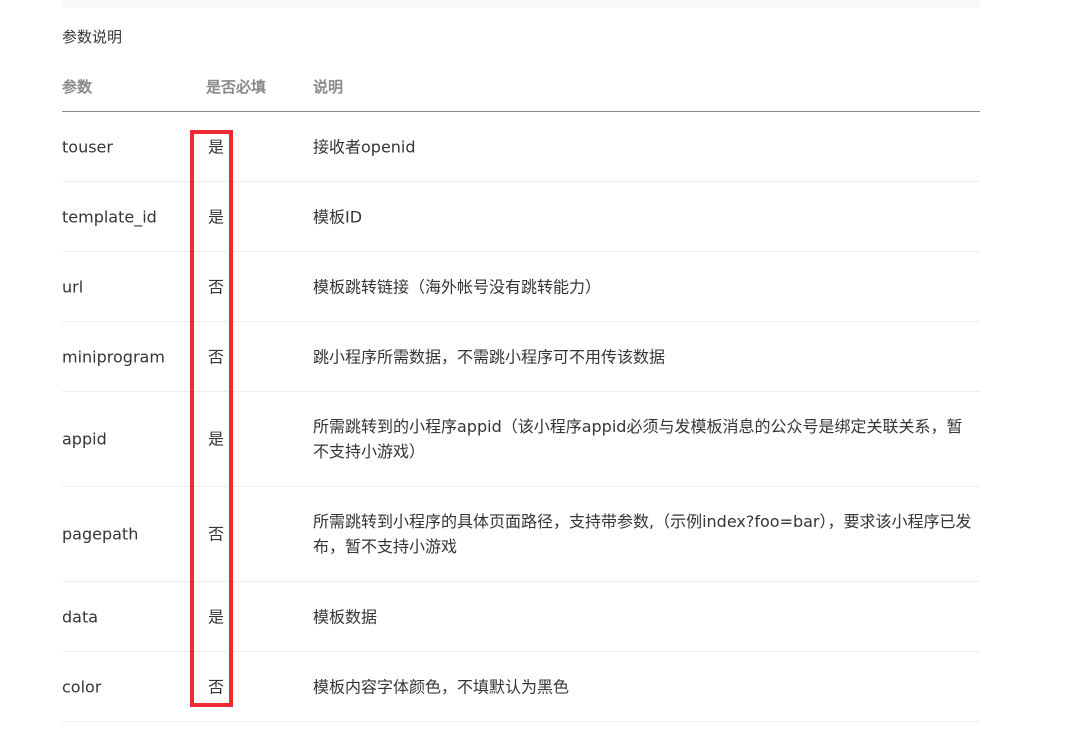 The width and height of the screenshot is (1090, 750). What do you see at coordinates (92, 37) in the screenshot?
I see `section-title: 参数说明` at bounding box center [92, 37].